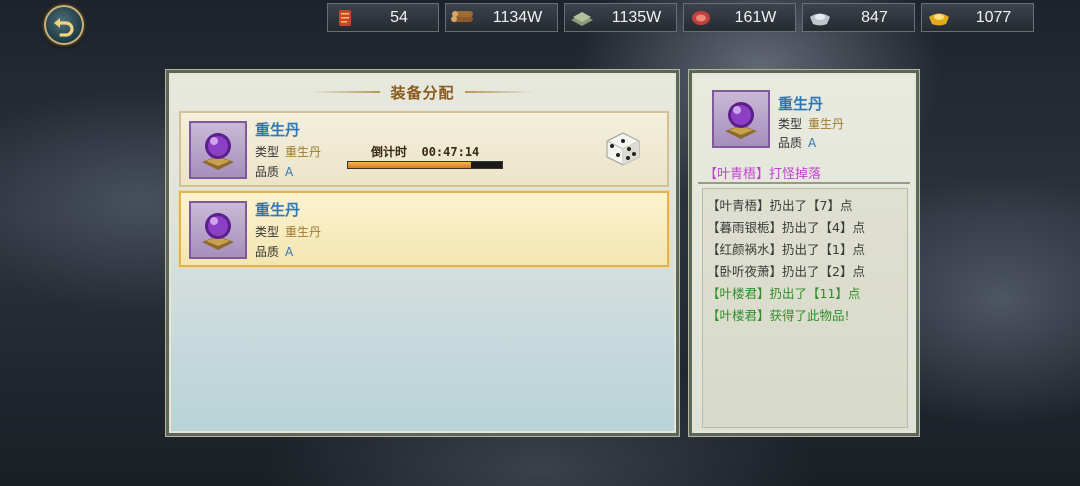 The height and width of the screenshot is (486, 1080). Describe the element at coordinates (383, 17) in the screenshot. I see `resource-scroll: 54` at that location.